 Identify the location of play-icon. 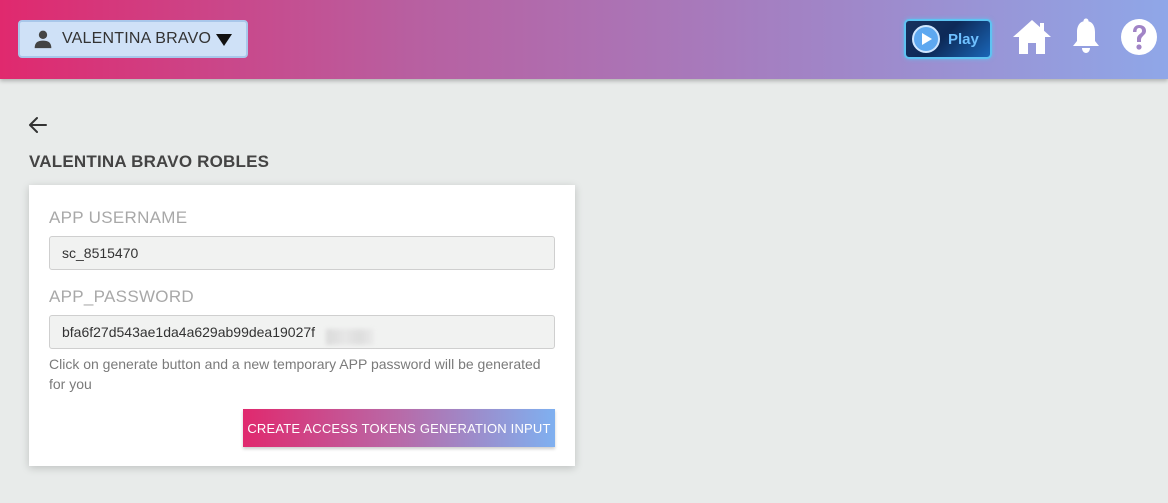
(926, 39).